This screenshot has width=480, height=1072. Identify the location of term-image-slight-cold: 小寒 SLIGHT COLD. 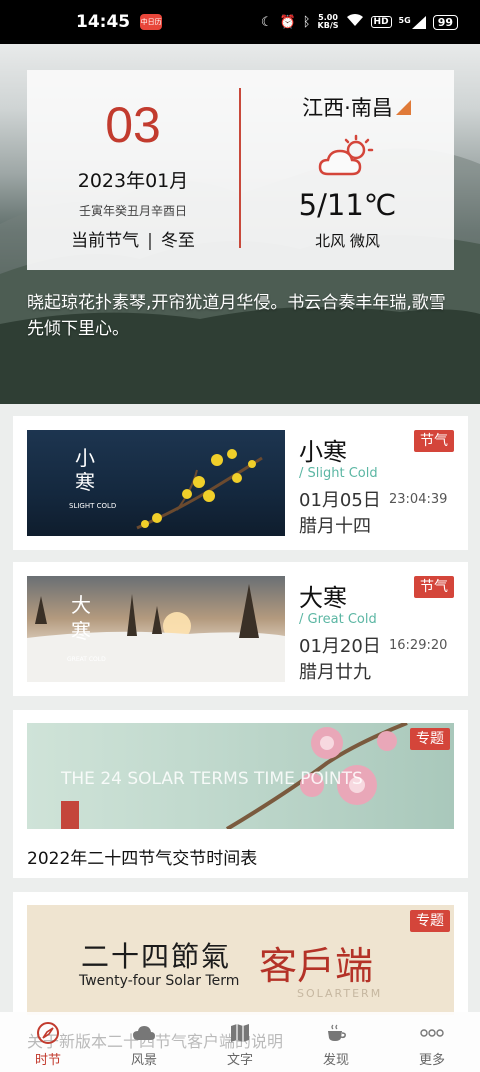
(156, 483).